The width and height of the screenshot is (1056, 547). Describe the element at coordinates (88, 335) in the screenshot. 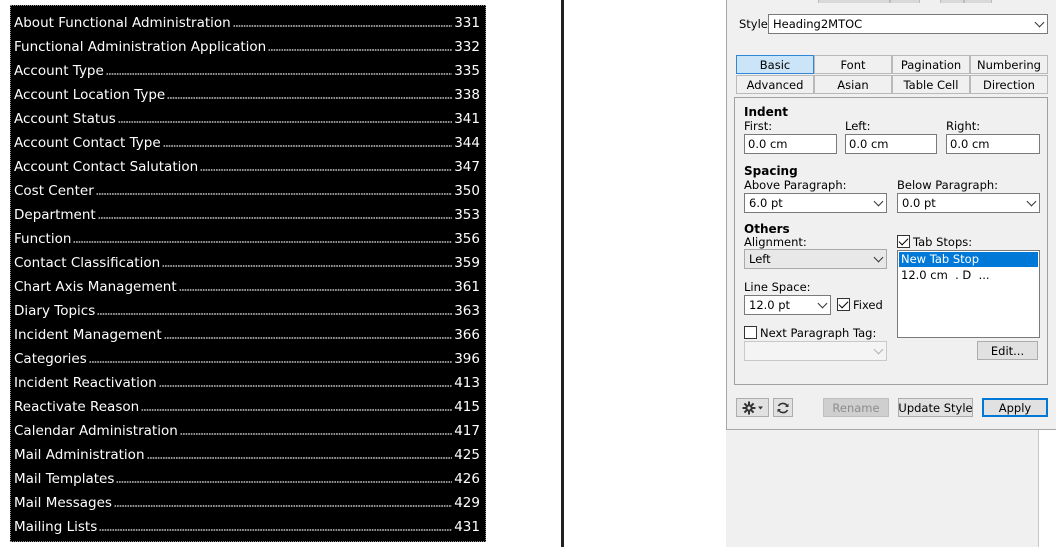

I see `toc-entry-title: Incident Management` at that location.